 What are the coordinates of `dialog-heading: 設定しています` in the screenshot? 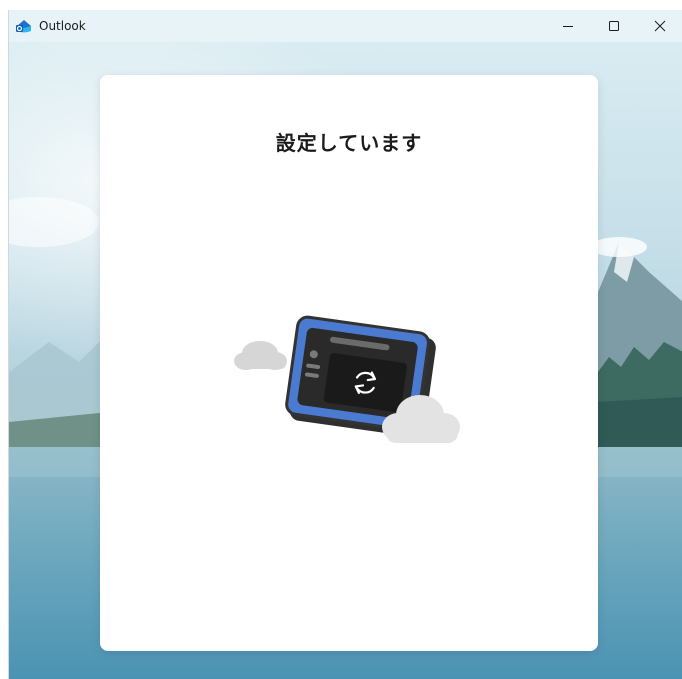 It's located at (349, 143).